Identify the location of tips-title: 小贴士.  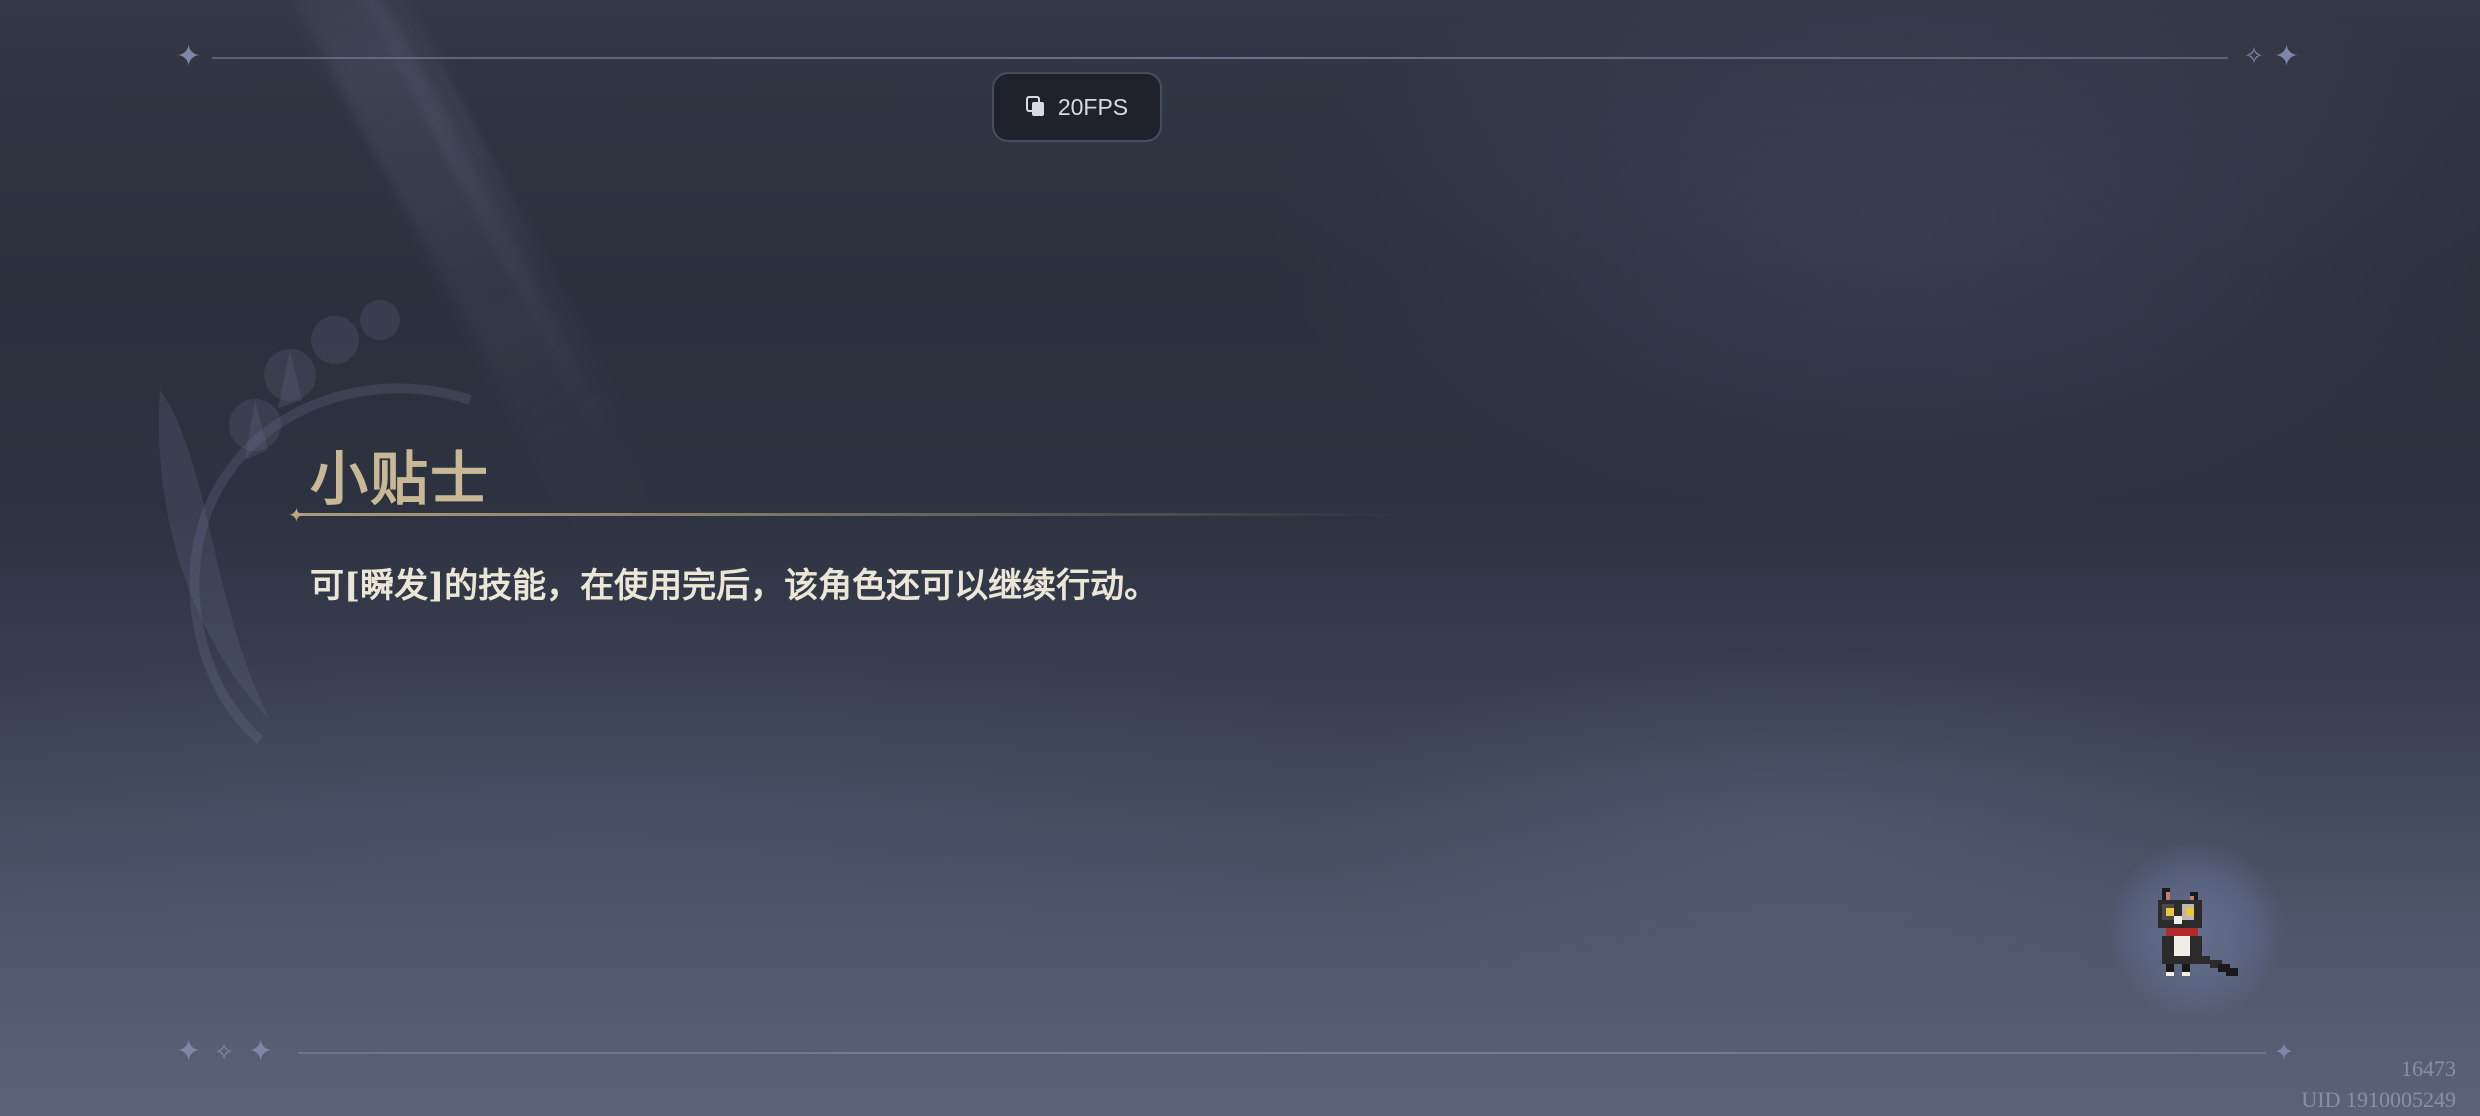
(400, 479).